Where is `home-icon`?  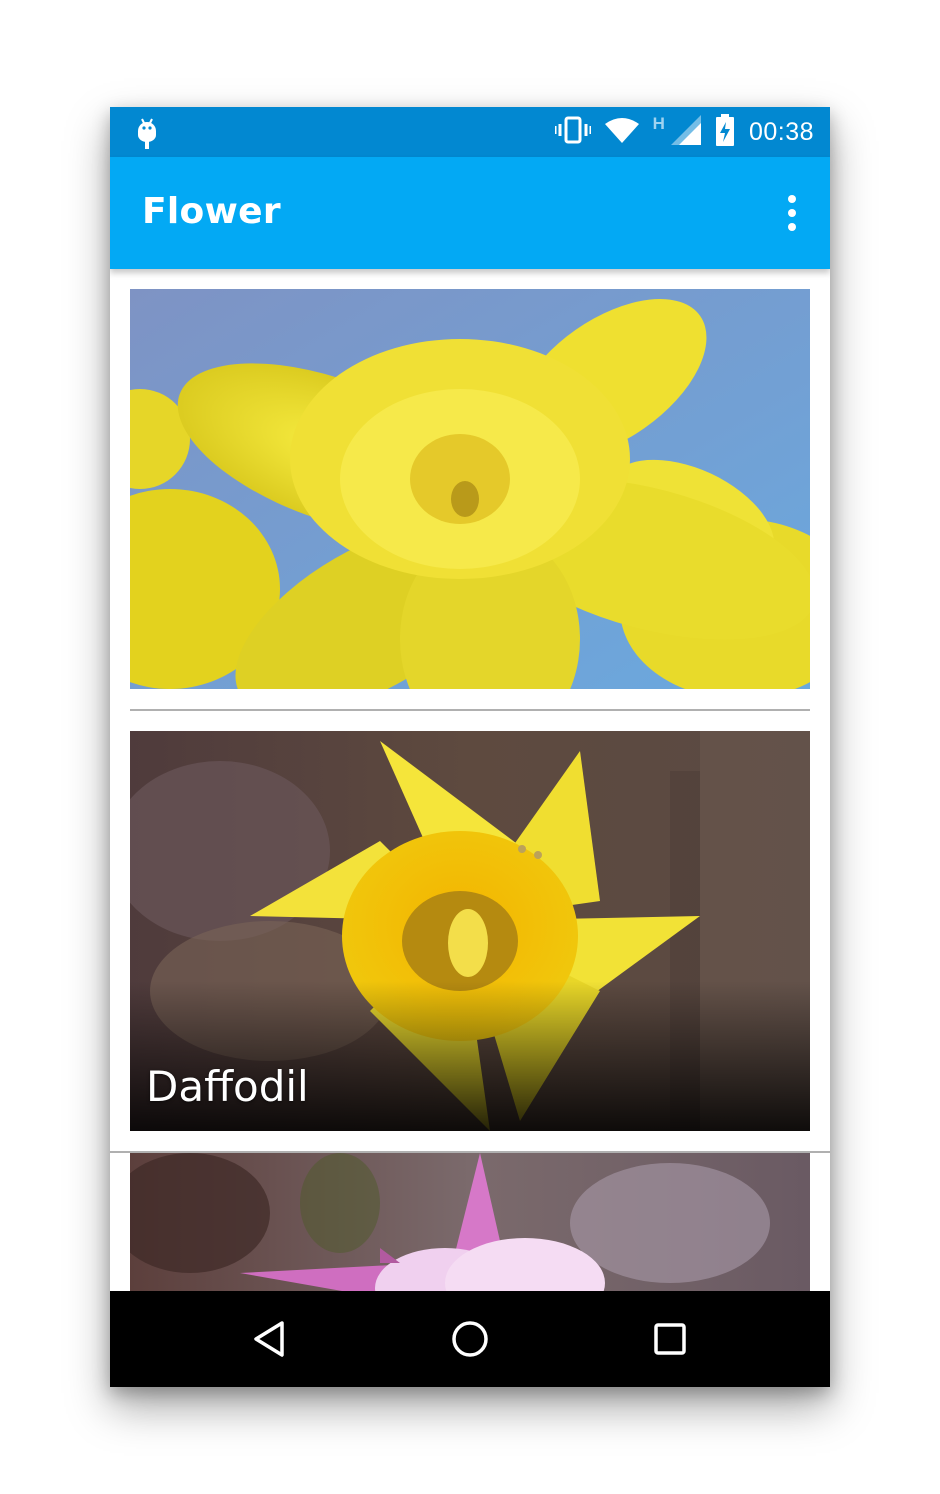 home-icon is located at coordinates (470, 1339).